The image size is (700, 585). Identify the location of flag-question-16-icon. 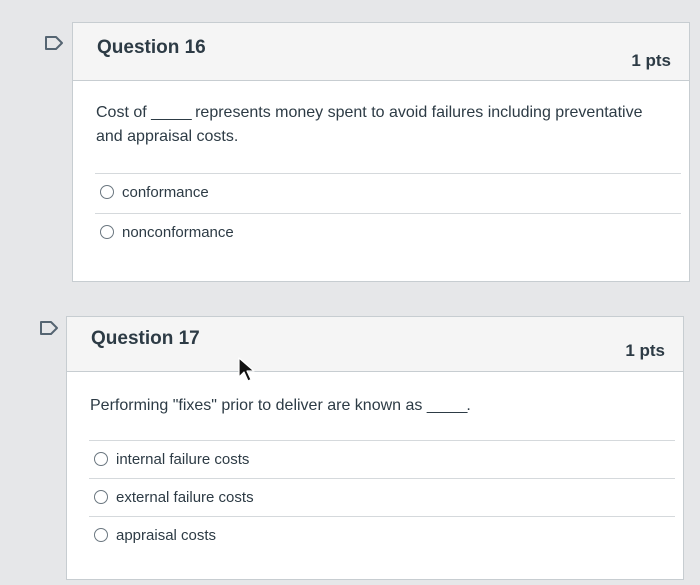
(54, 43).